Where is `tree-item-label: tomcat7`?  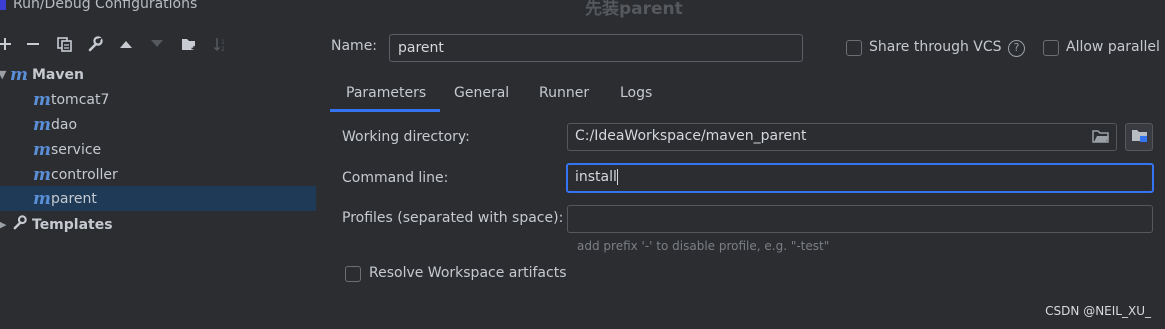 tree-item-label: tomcat7 is located at coordinates (80, 99).